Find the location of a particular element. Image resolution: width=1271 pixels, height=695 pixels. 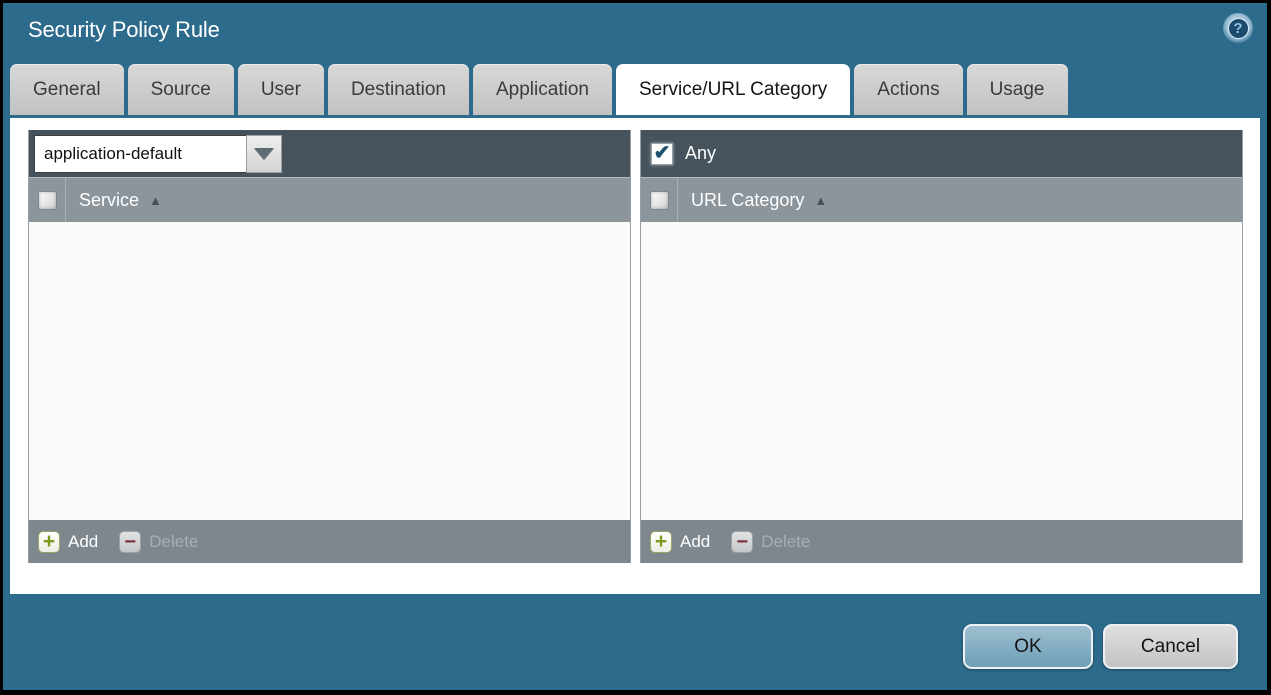

service-delete-button: − Delete is located at coordinates (159, 541).